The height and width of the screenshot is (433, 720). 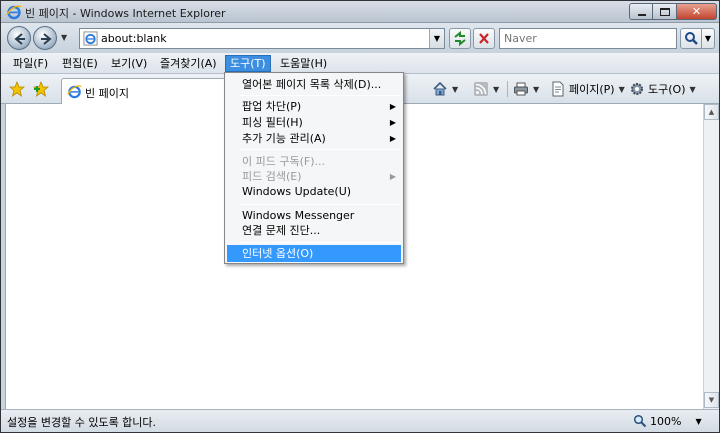 I want to click on refresh-icon, so click(x=460, y=38).